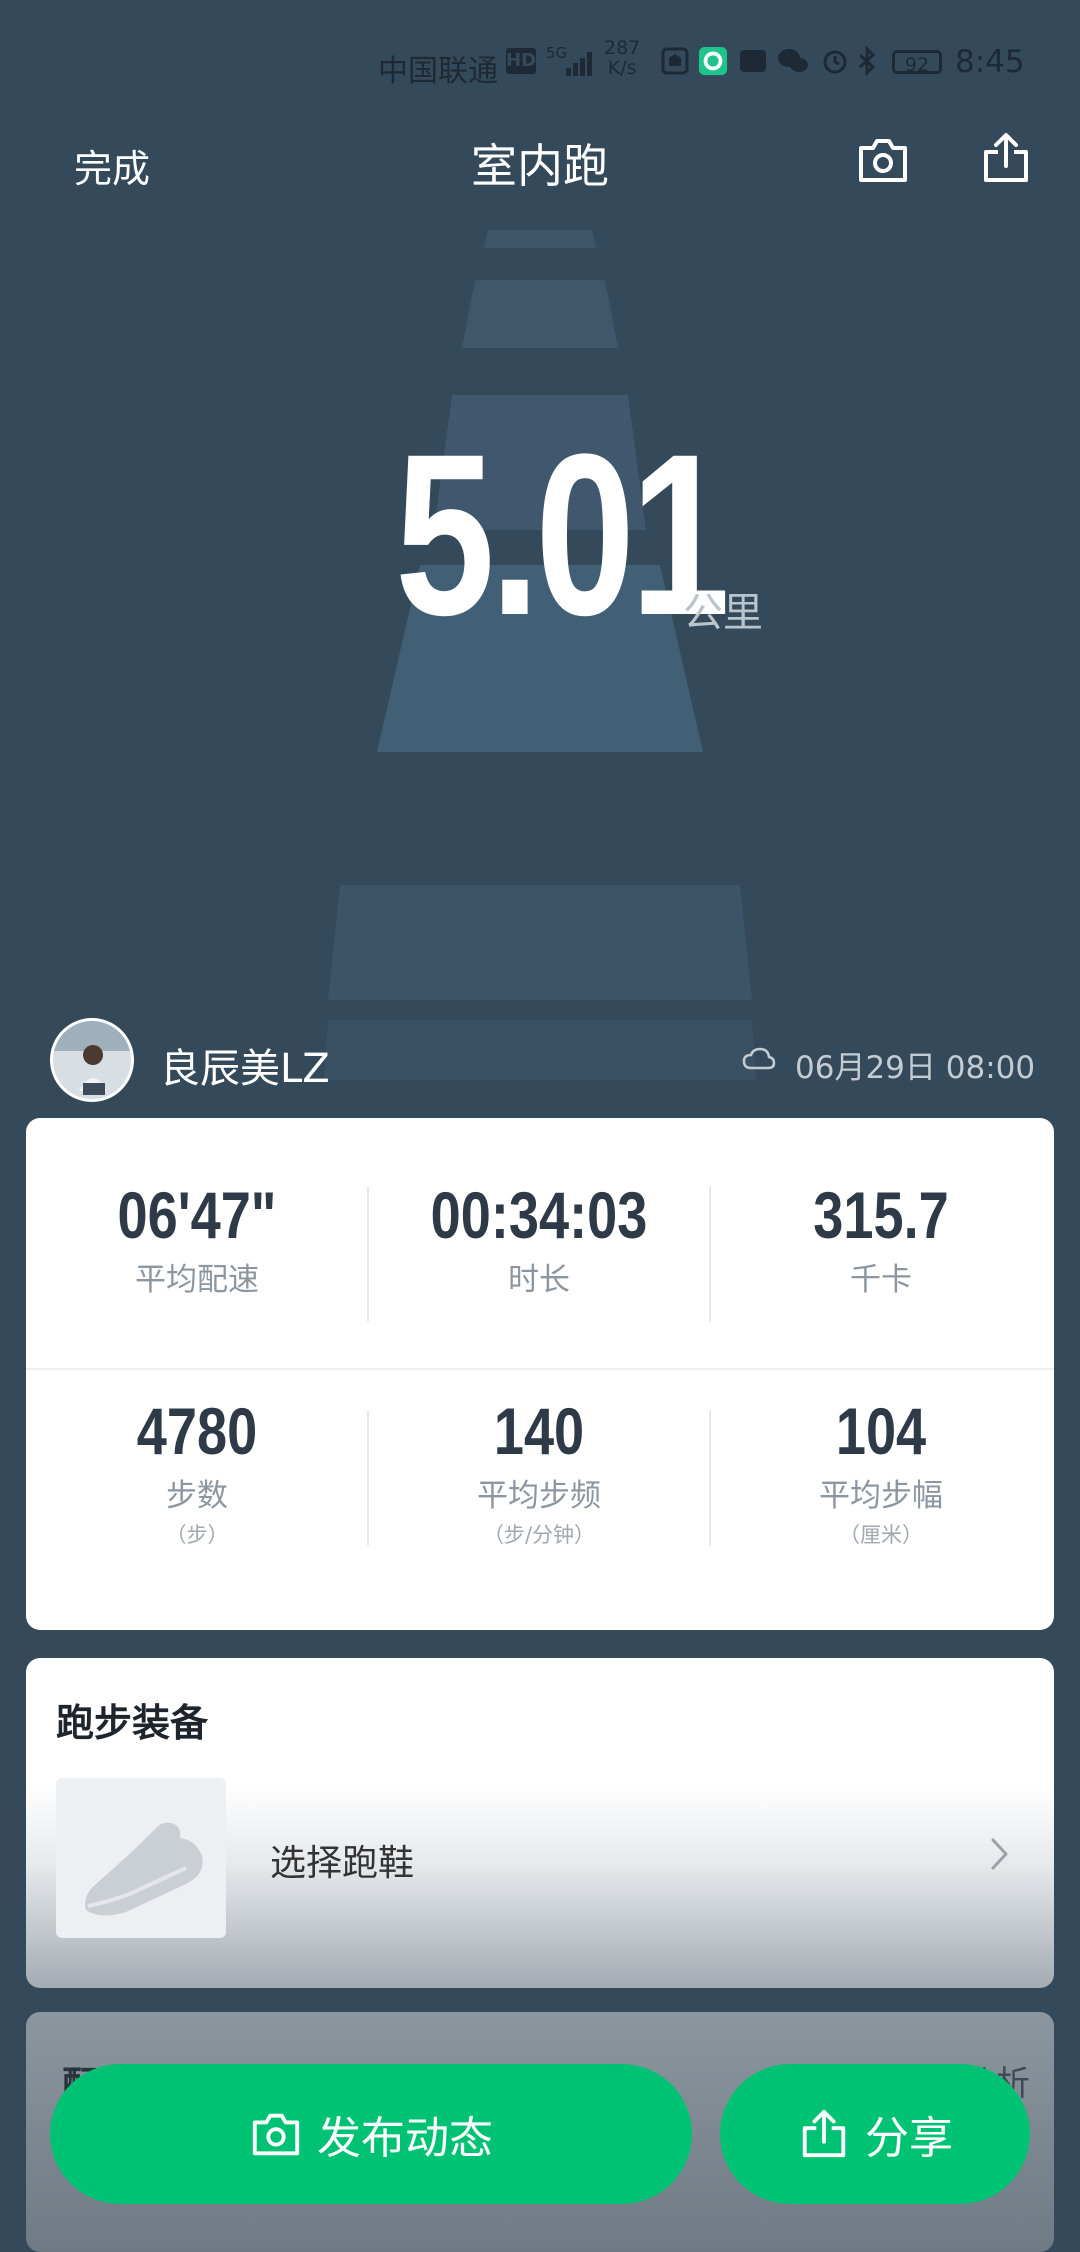  Describe the element at coordinates (539, 1215) in the screenshot. I see `duration-value: 00:34:03` at that location.